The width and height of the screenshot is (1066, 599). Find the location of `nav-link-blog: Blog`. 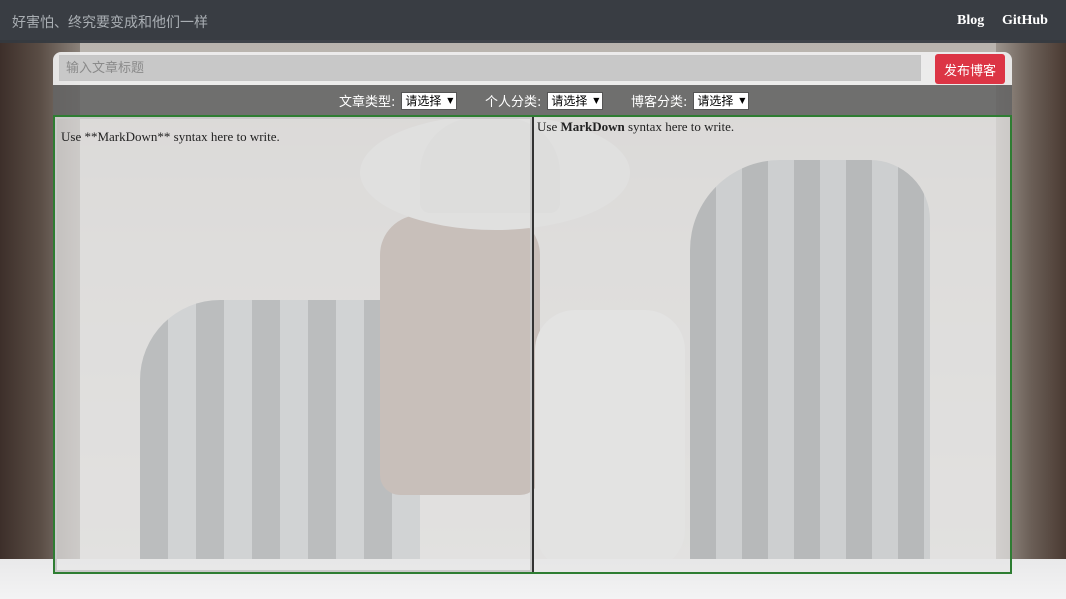

nav-link-blog: Blog is located at coordinates (970, 21).